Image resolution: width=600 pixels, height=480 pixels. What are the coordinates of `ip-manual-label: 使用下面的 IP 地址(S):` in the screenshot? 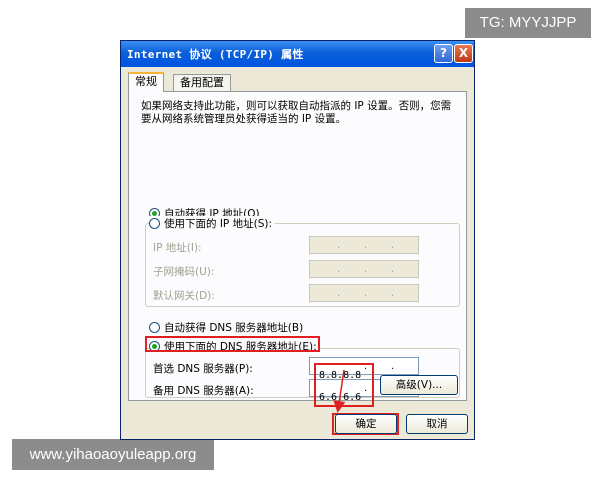 It's located at (218, 224).